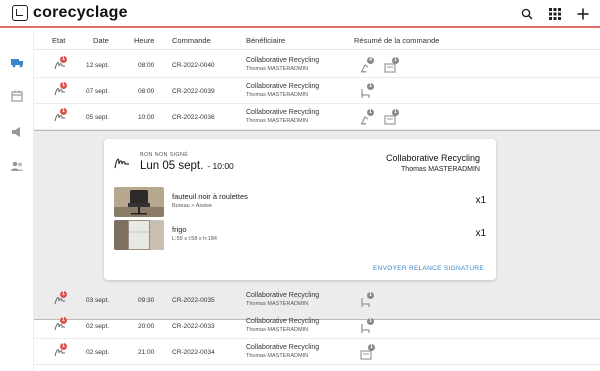 The image size is (600, 371). I want to click on apps-button, so click(555, 14).